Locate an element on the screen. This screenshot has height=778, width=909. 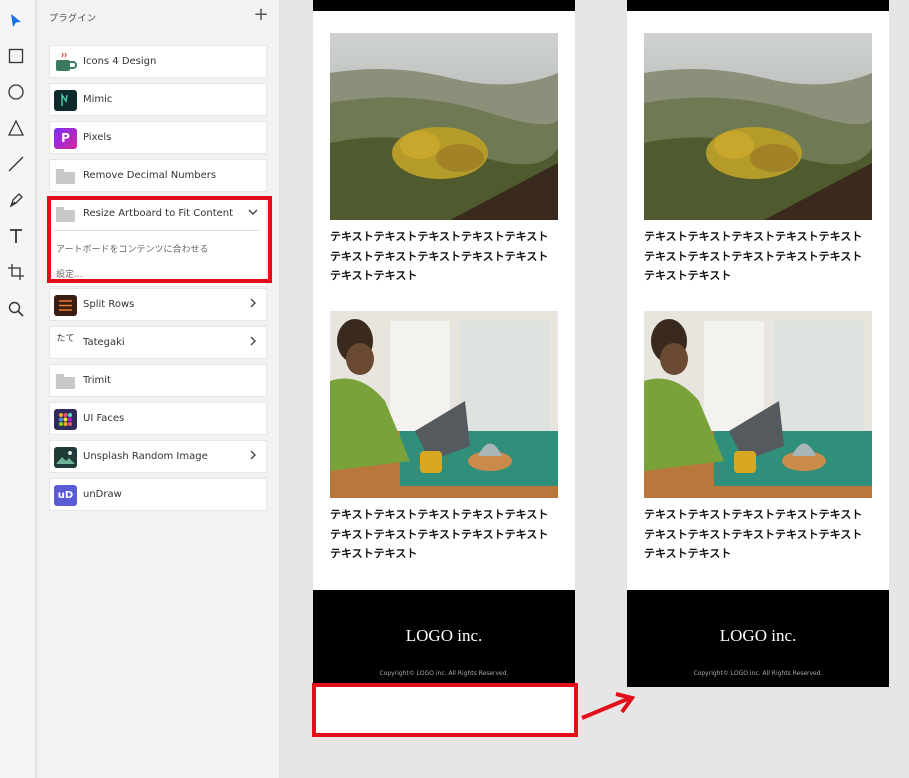
panel-title: プラグイン is located at coordinates (73, 19).